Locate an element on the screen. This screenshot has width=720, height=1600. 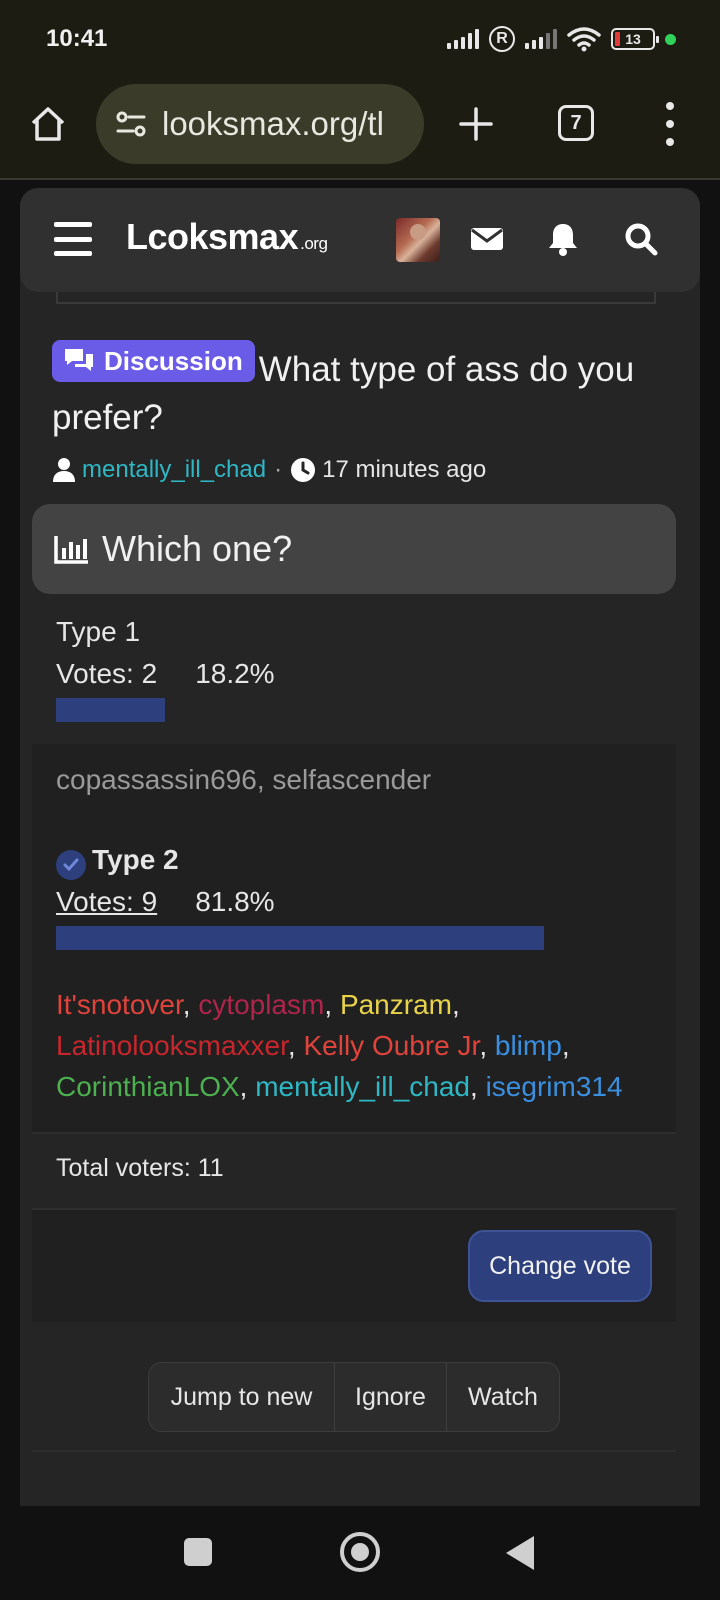
voter-link: CorinthianLOX is located at coordinates (148, 1086).